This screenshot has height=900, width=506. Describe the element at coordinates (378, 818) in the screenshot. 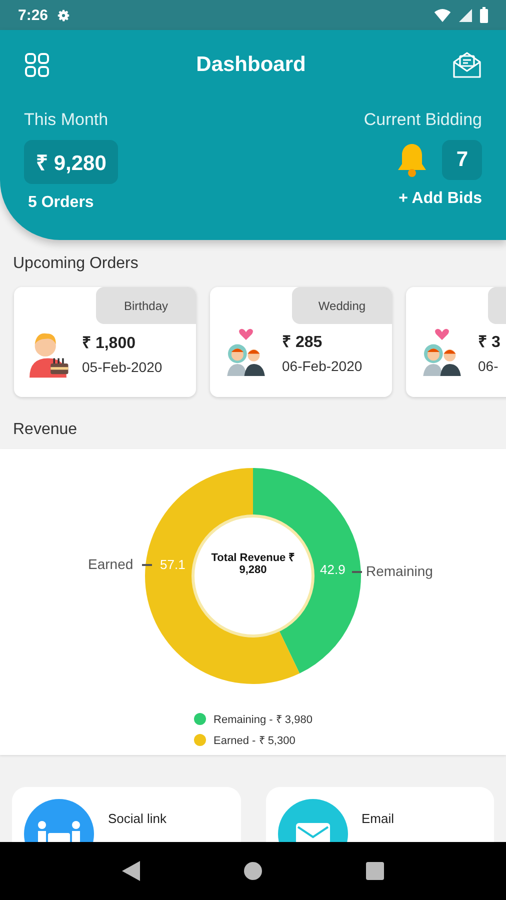

I see `shortcut-label: Email` at that location.